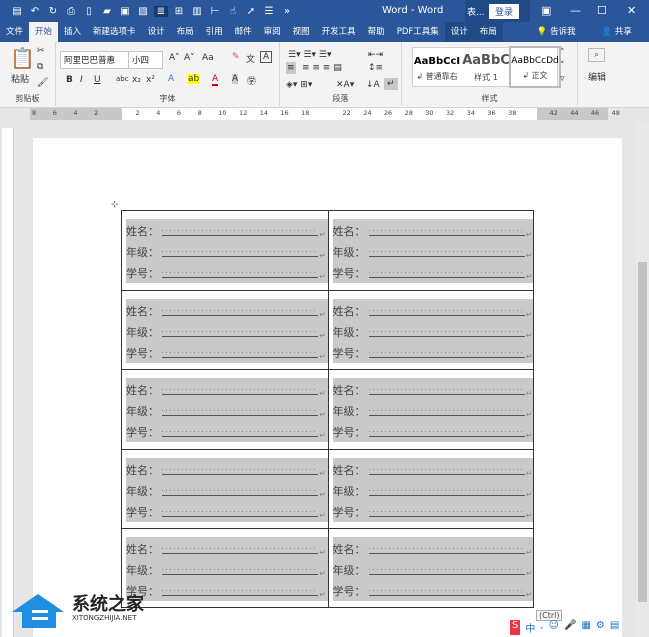  Describe the element at coordinates (322, 68) in the screenshot. I see `align-icons: ≡ ≡ ≡ ▤` at that location.